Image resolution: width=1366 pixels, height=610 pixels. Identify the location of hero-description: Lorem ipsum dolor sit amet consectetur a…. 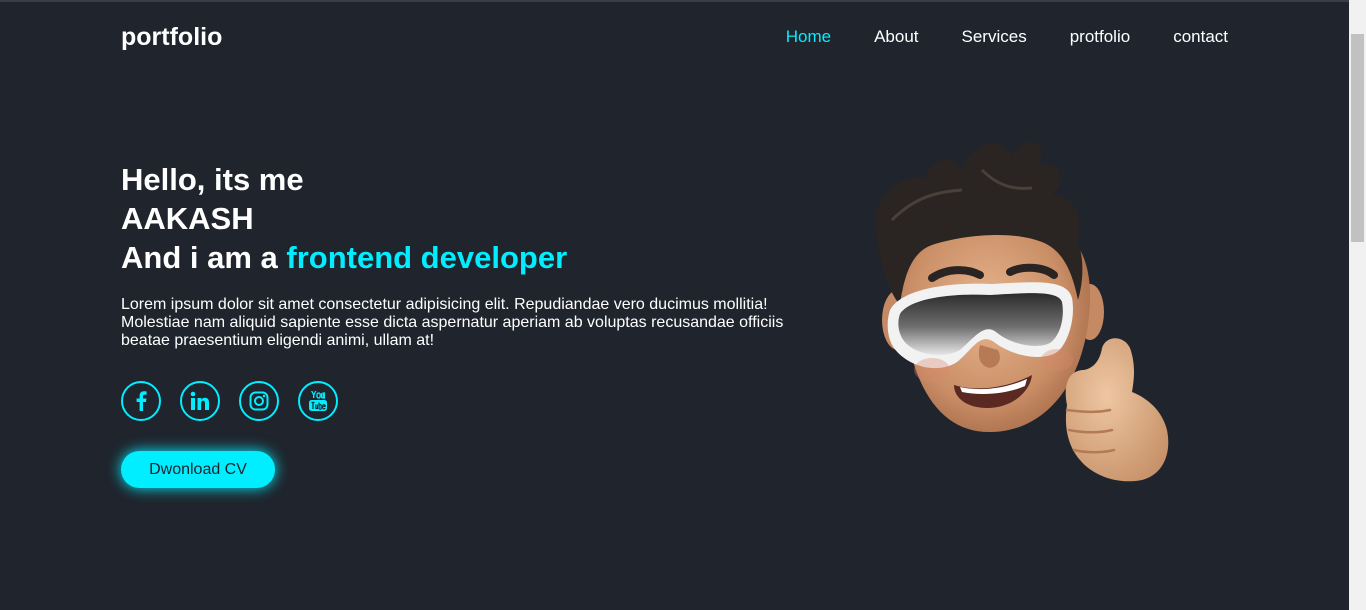
(452, 322).